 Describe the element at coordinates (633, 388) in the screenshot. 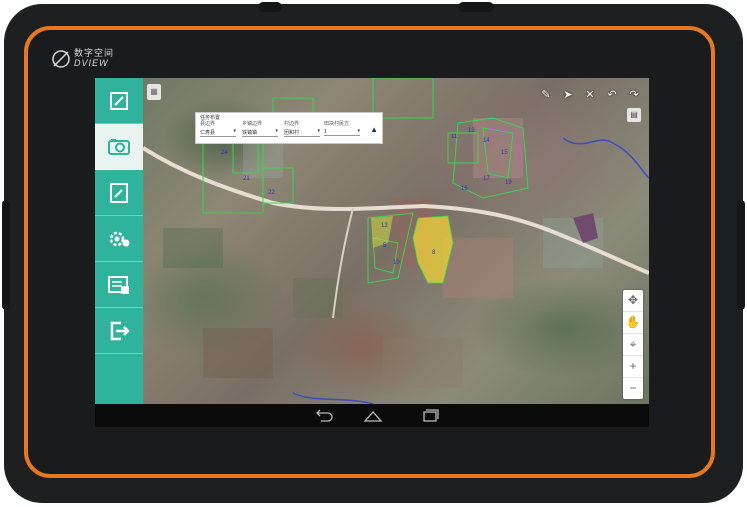

I see `zoom-out-icon: −` at that location.